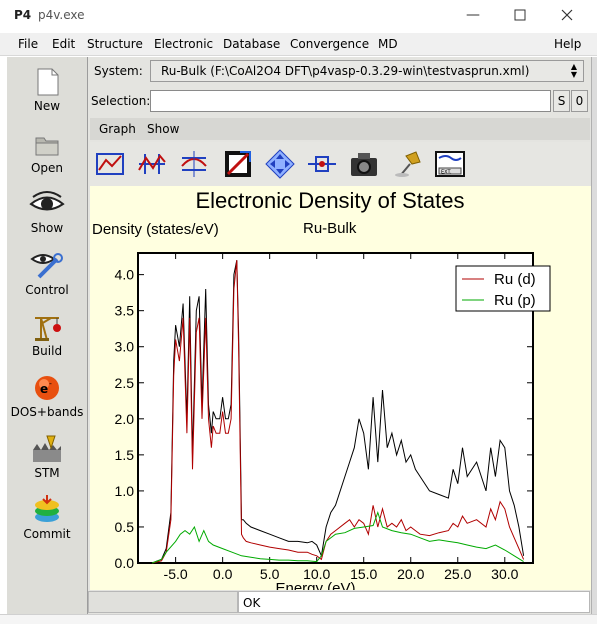 This screenshot has width=597, height=624. I want to click on zoom-rectangle-icon, so click(110, 164).